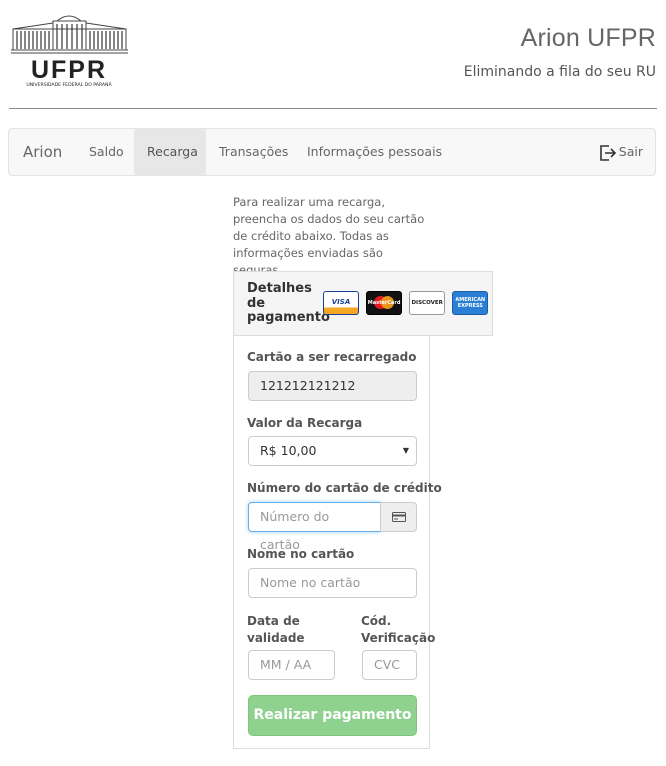 This screenshot has width=666, height=766. Describe the element at coordinates (332, 715) in the screenshot. I see `submit-payment-button: Realizar pagamento` at that location.